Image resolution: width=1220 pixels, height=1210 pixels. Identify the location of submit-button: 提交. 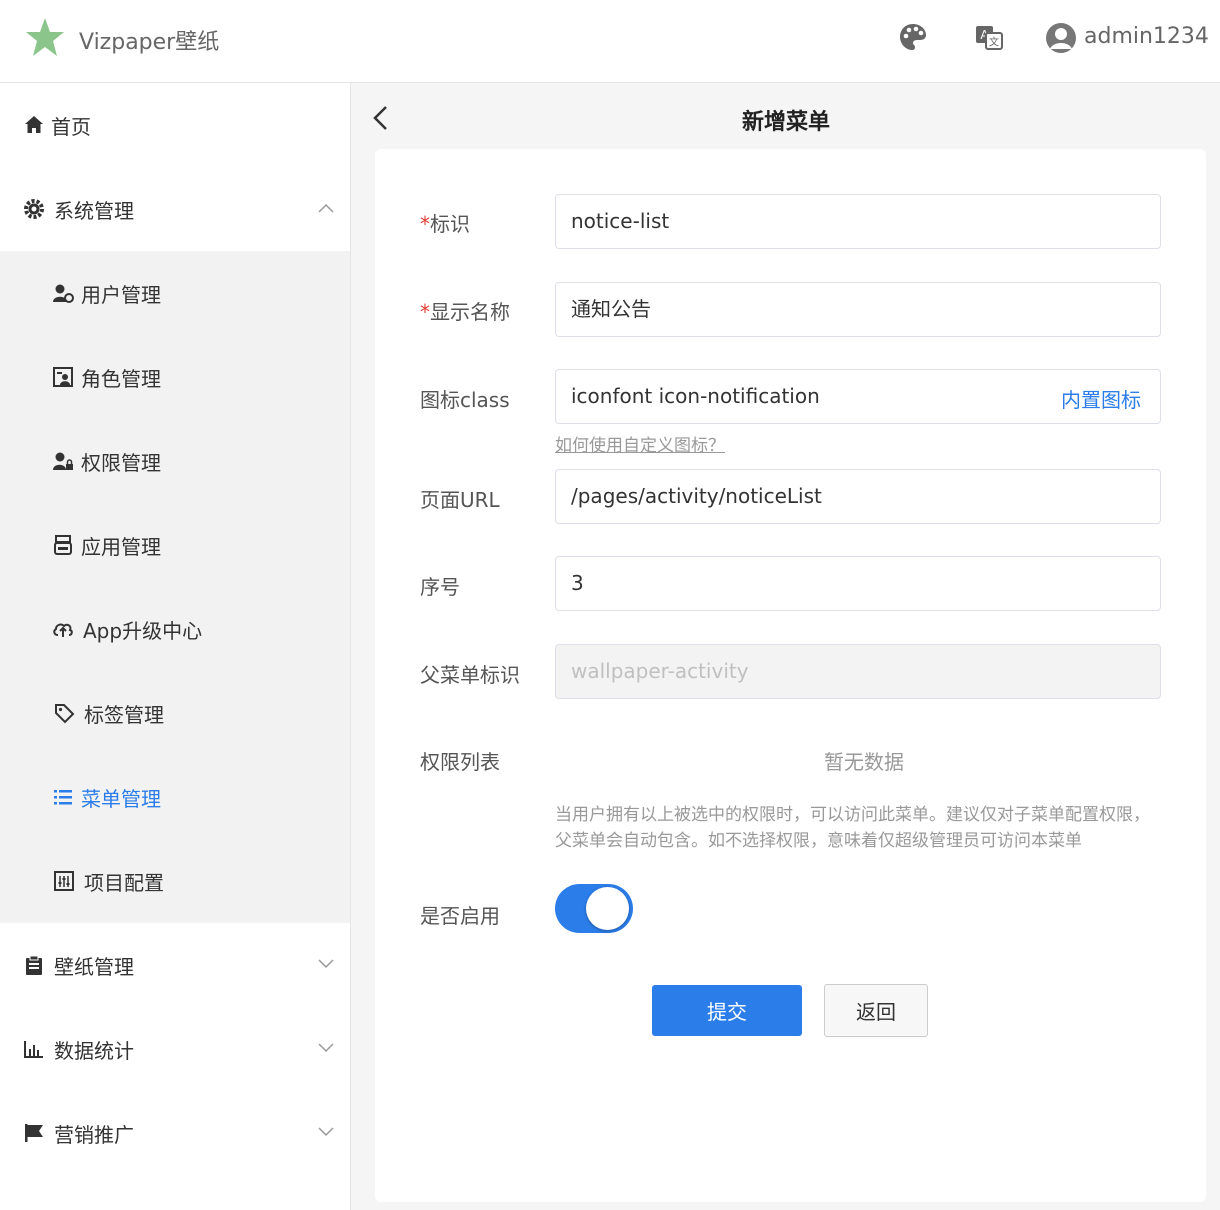
(727, 1010).